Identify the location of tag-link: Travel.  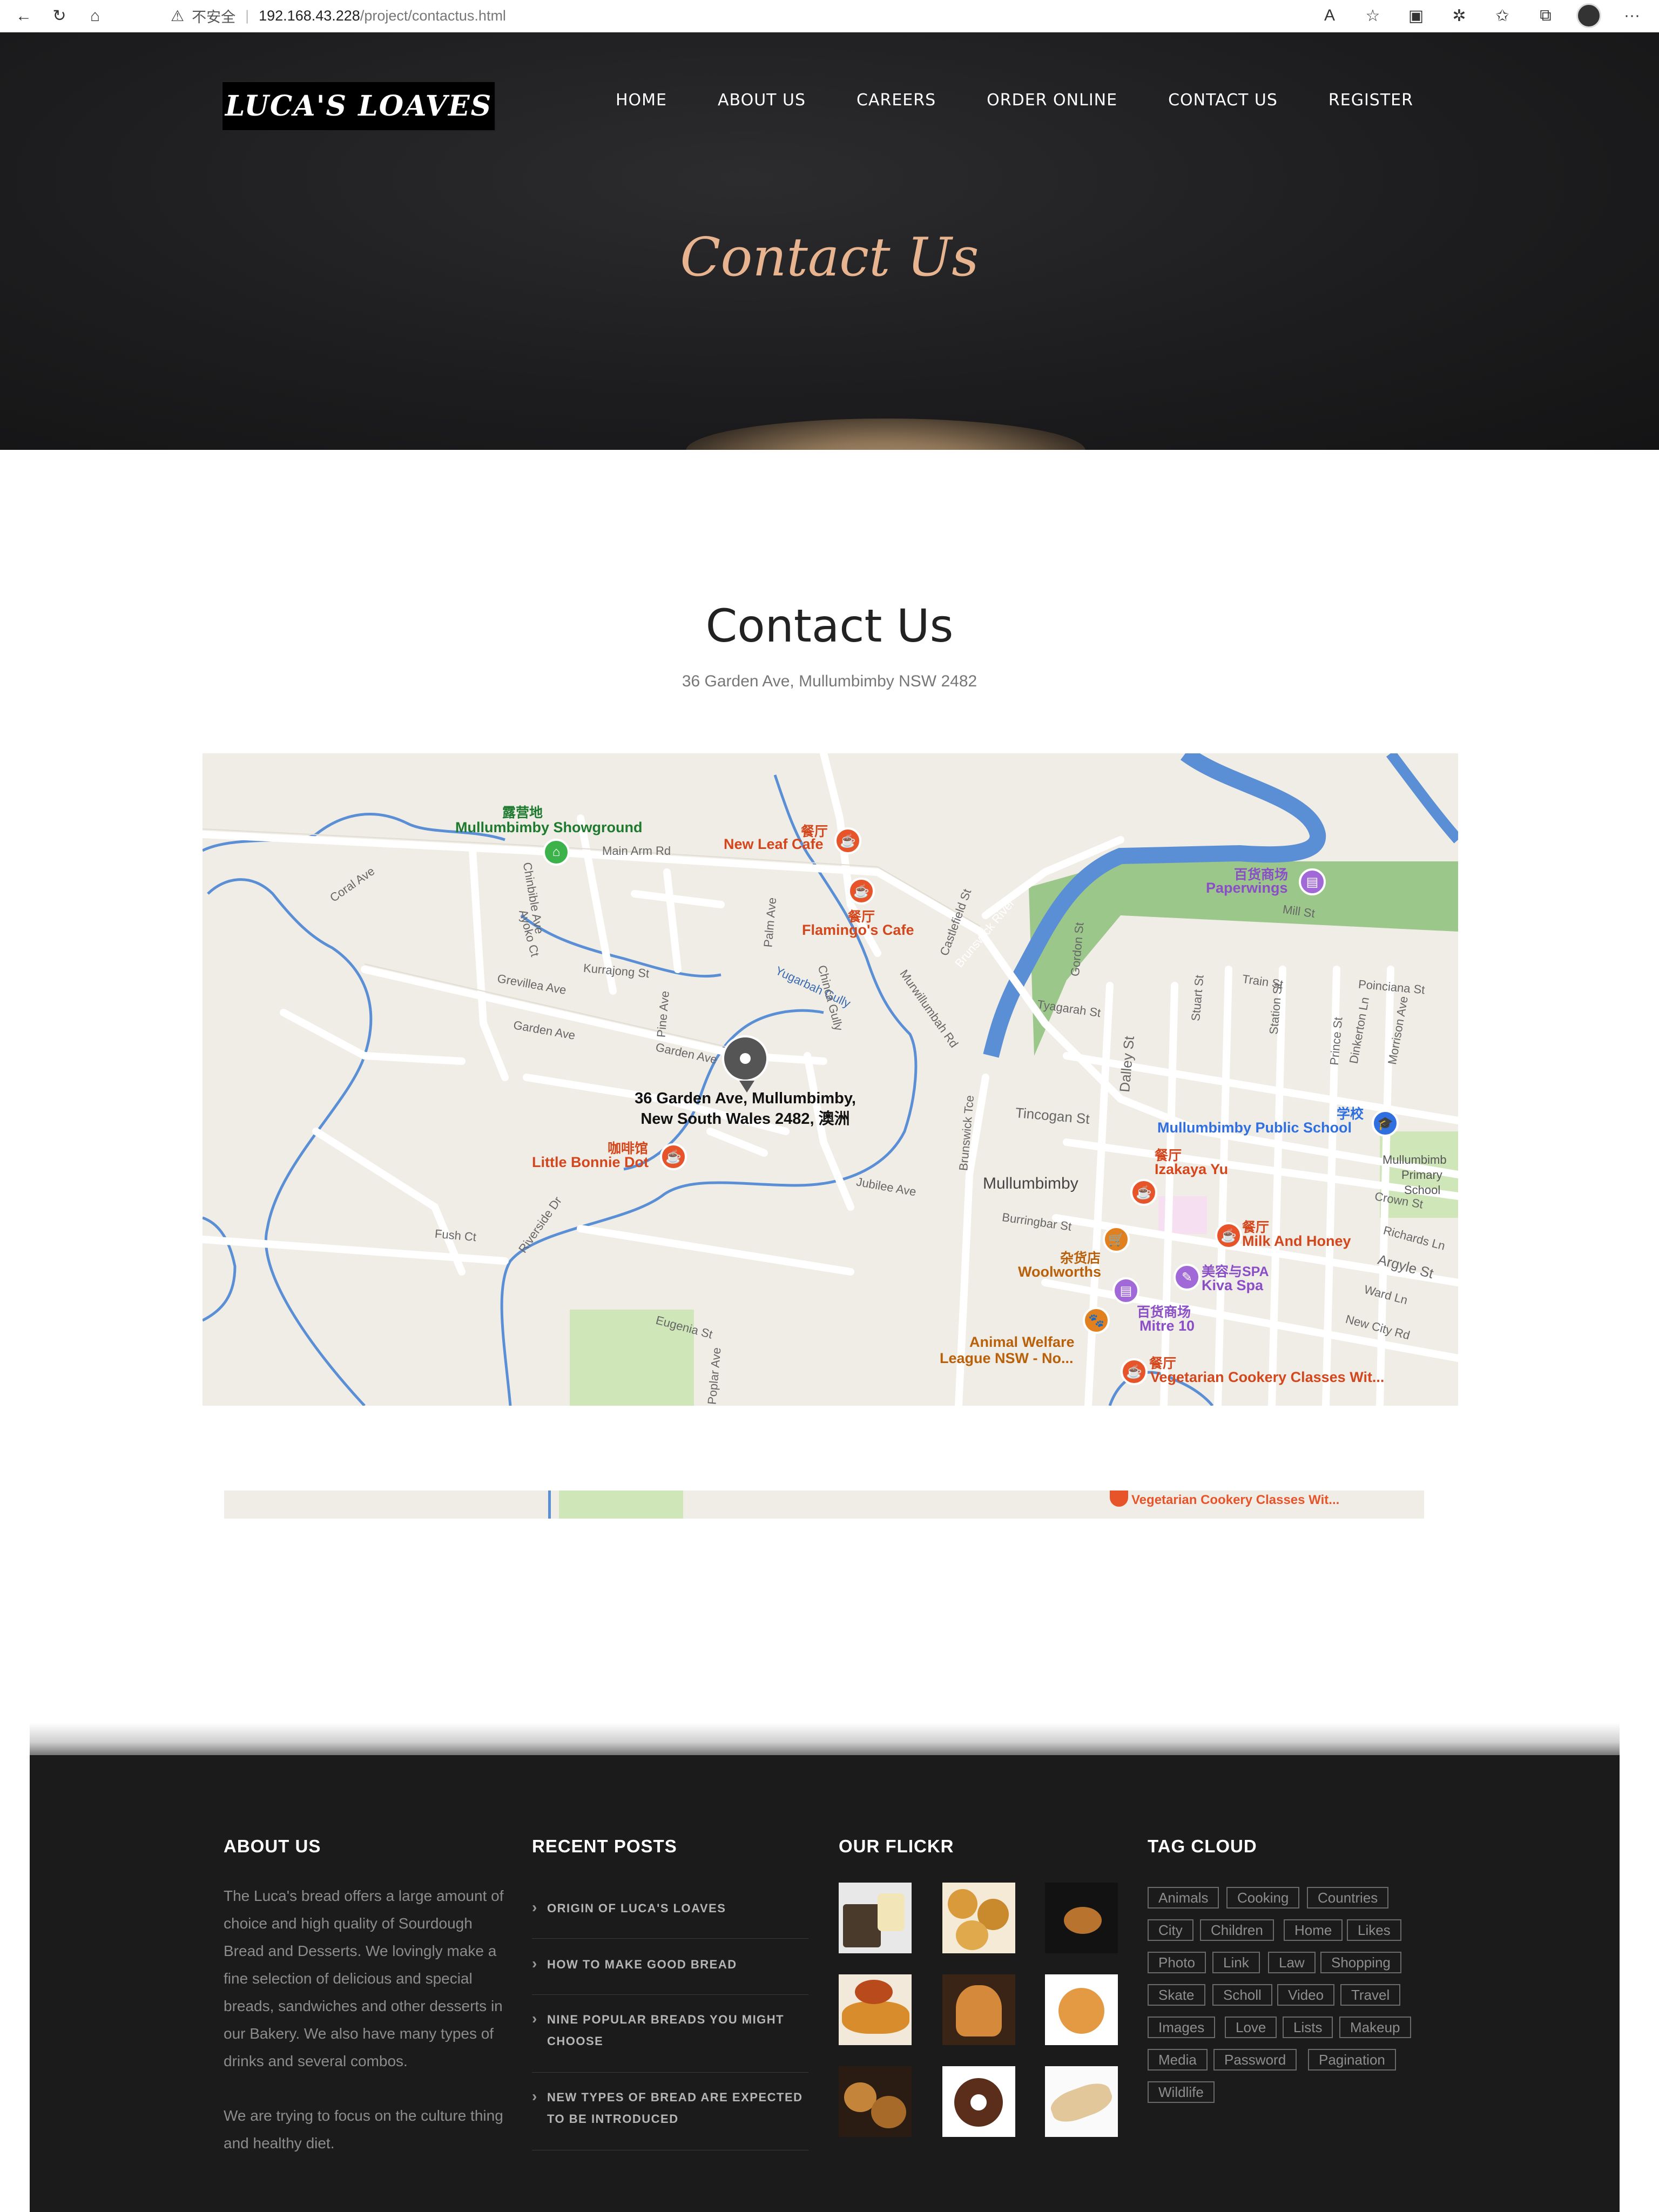
(1370, 1995).